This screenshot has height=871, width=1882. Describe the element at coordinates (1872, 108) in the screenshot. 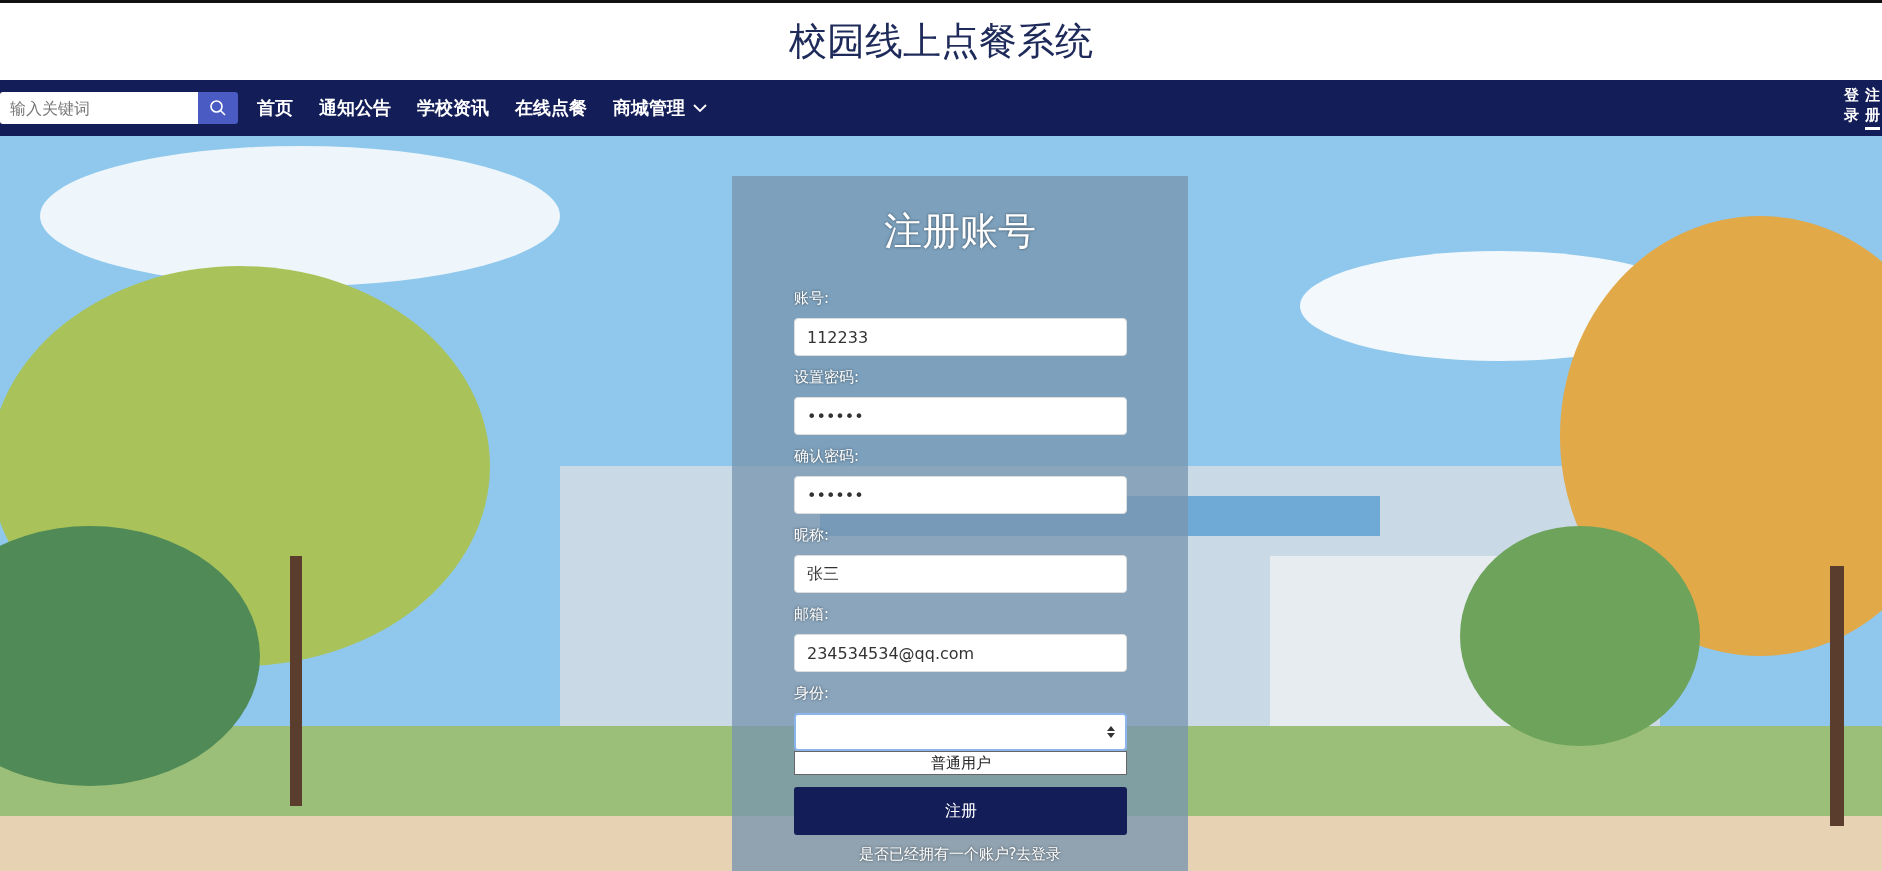

I see `account-link: 注册` at that location.